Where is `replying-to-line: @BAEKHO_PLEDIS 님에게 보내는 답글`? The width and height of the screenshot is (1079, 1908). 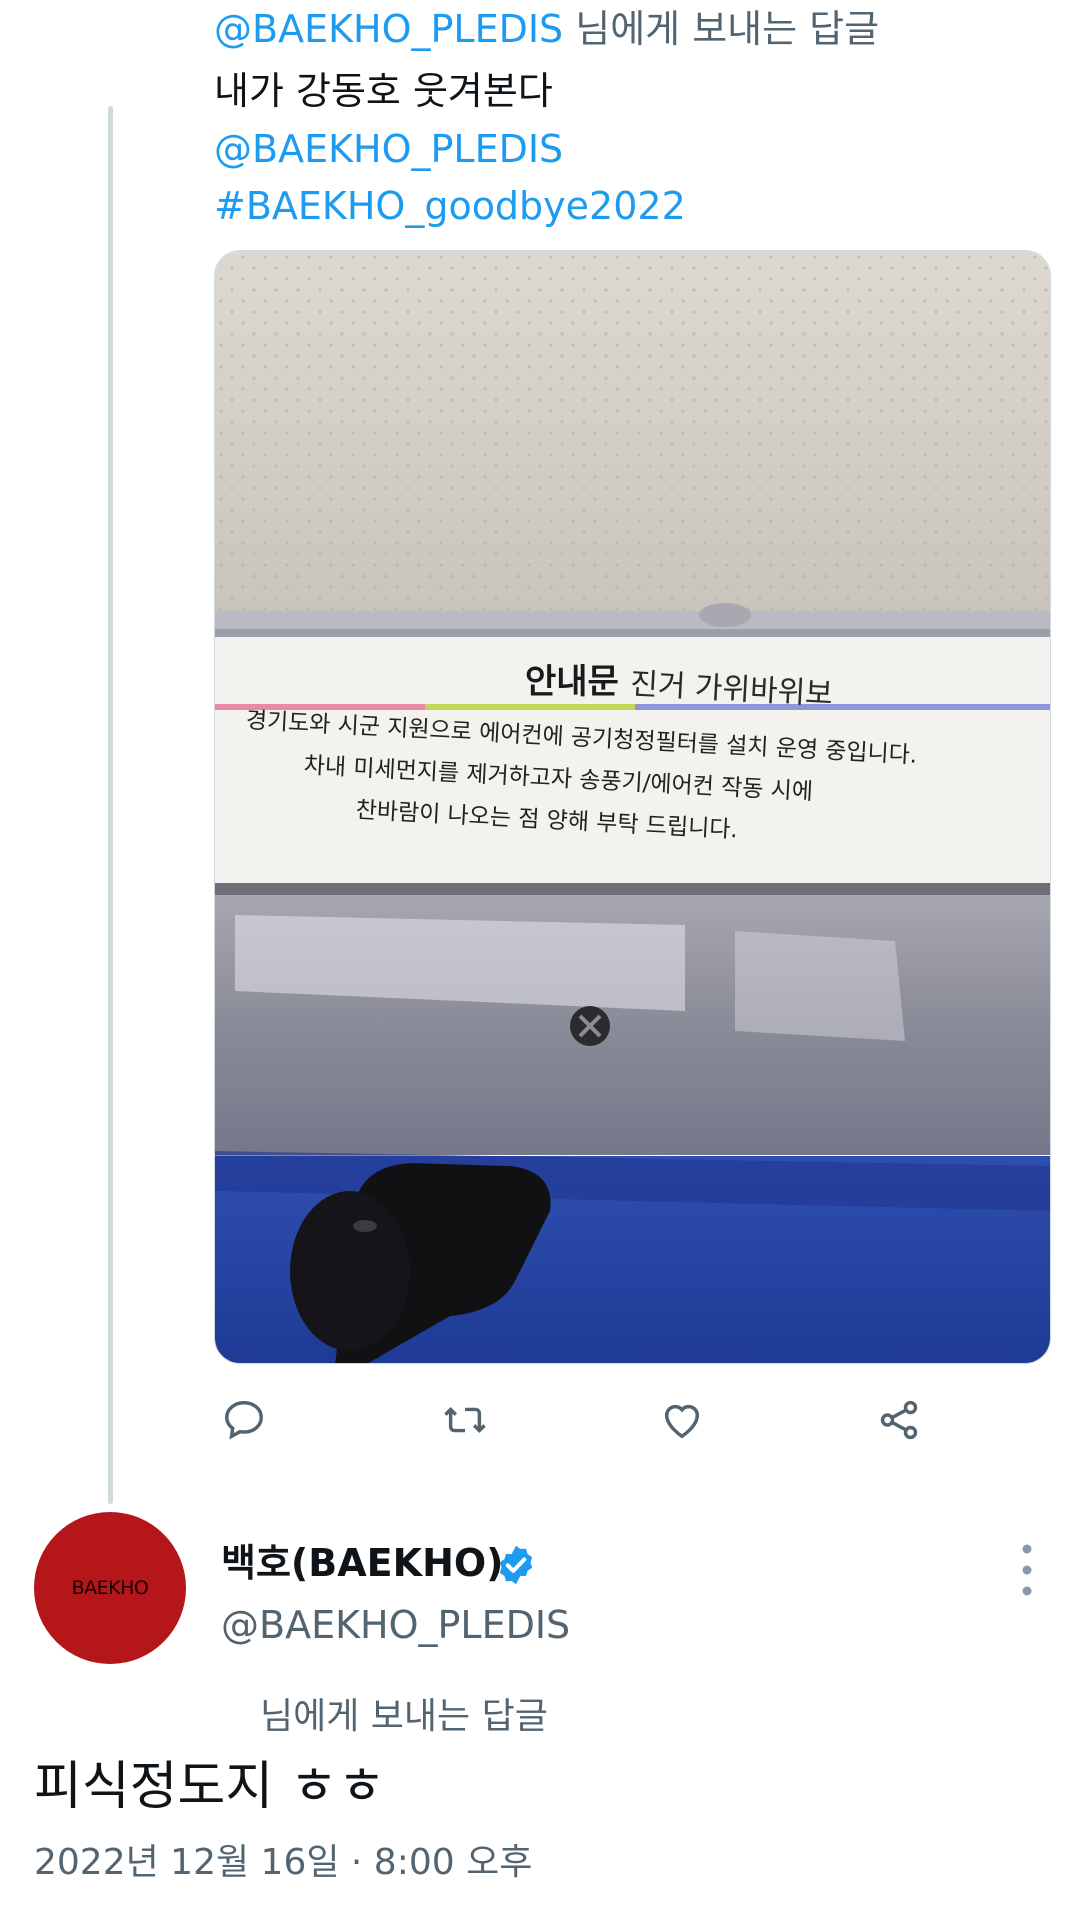 replying-to-line: @BAEKHO_PLEDIS 님에게 보내는 답글 is located at coordinates (546, 29).